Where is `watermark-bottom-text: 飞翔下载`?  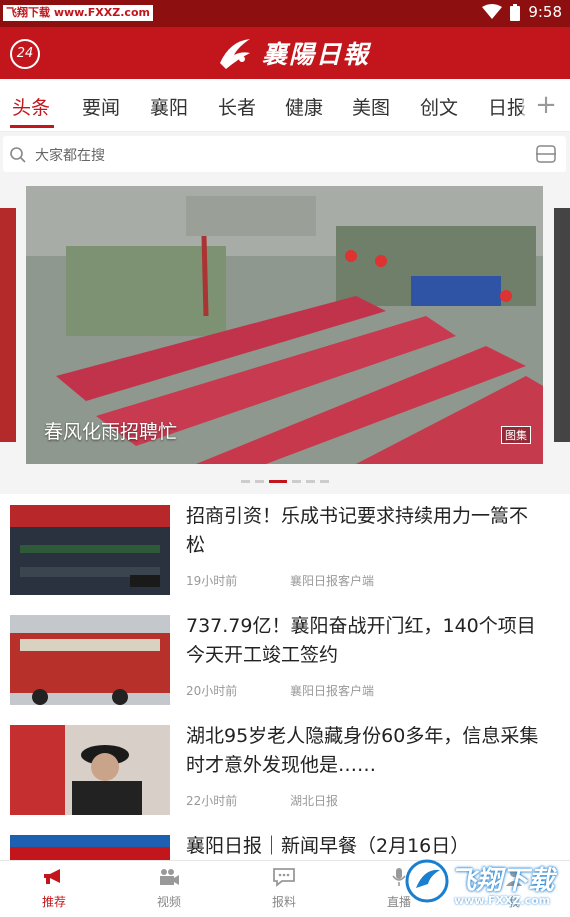
watermark-bottom-text: 飞翔下载 is located at coordinates (502, 881).